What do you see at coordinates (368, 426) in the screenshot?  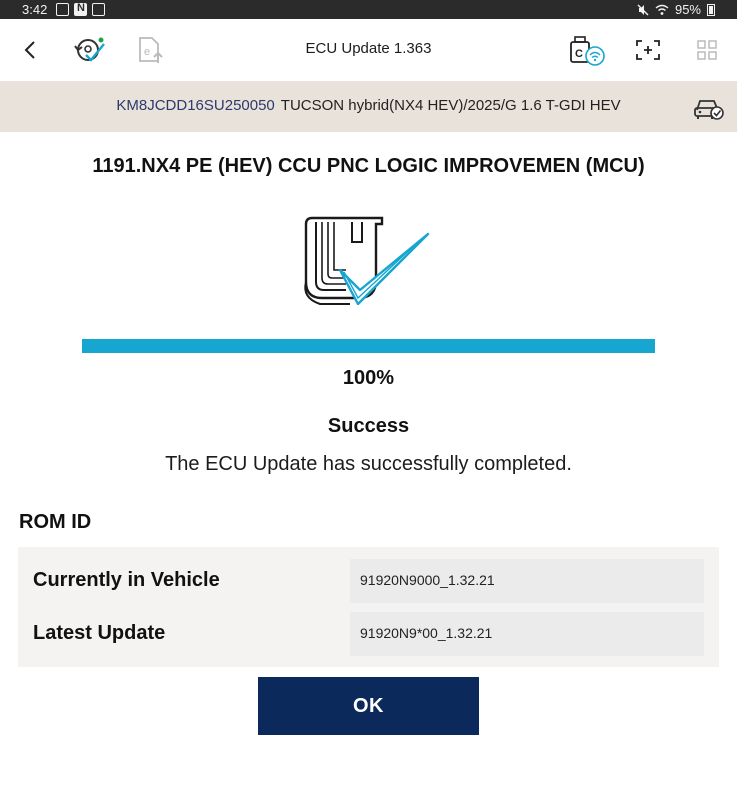 I see `update-status: Success` at bounding box center [368, 426].